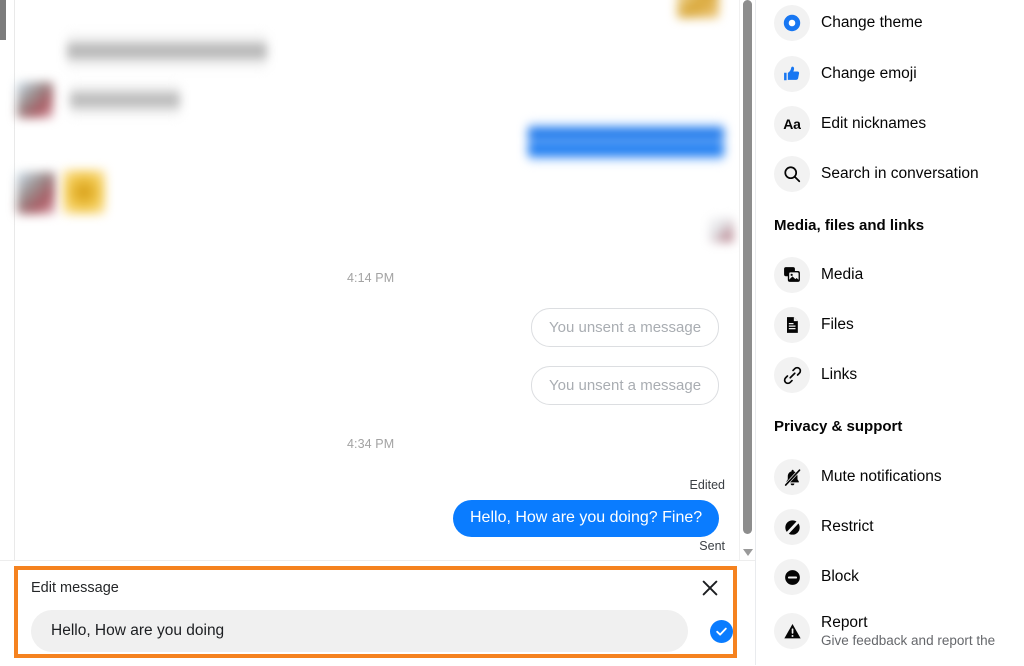 The height and width of the screenshot is (666, 1024). I want to click on edit-message-container: Edit message, so click(377, 613).